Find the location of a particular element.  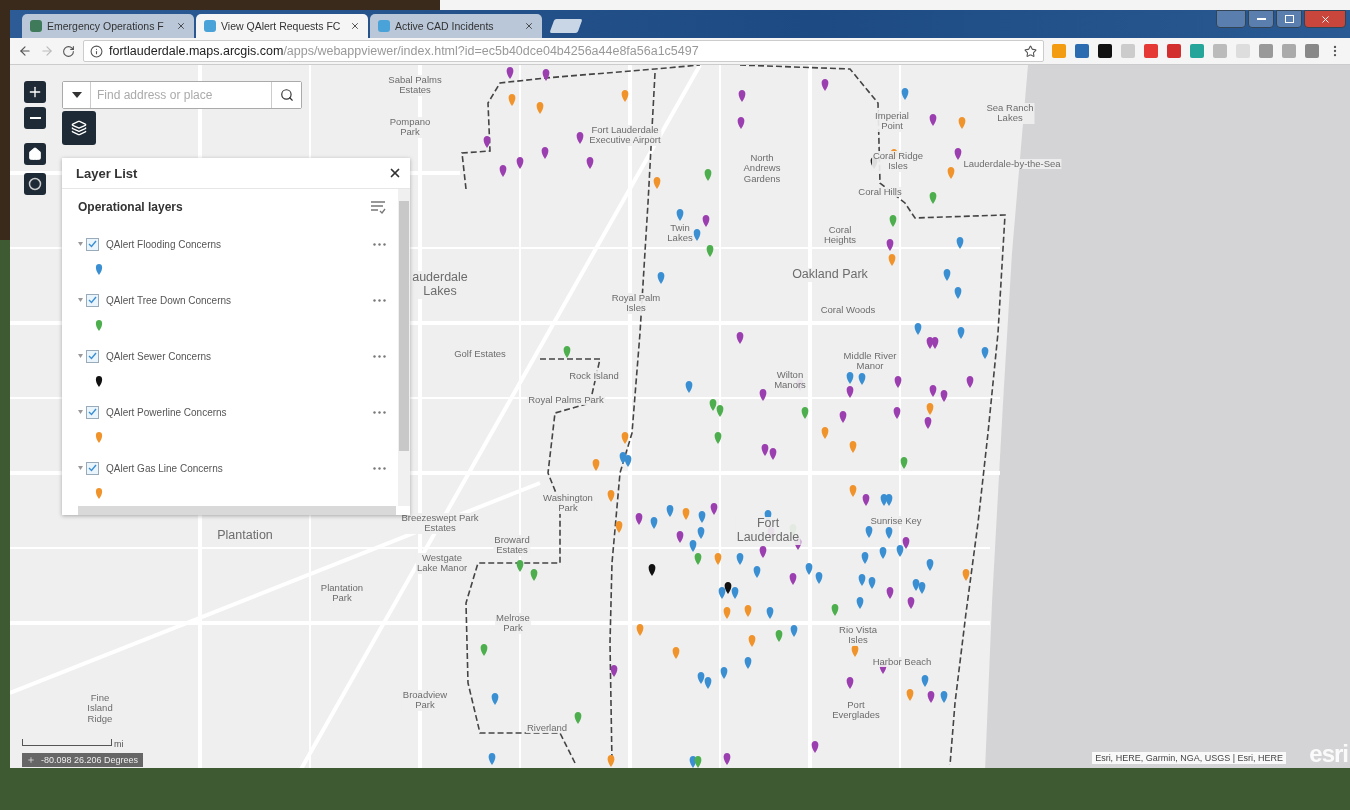

place-label: Oakland Park is located at coordinates (830, 275).